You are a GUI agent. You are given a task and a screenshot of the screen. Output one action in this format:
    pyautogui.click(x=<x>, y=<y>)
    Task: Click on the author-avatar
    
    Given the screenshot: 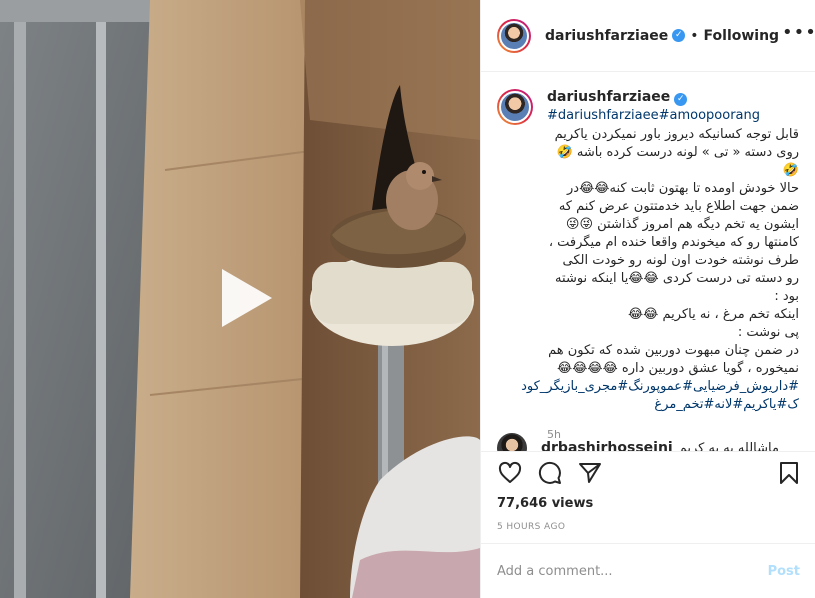 What is the action you would take?
    pyautogui.click(x=514, y=35)
    